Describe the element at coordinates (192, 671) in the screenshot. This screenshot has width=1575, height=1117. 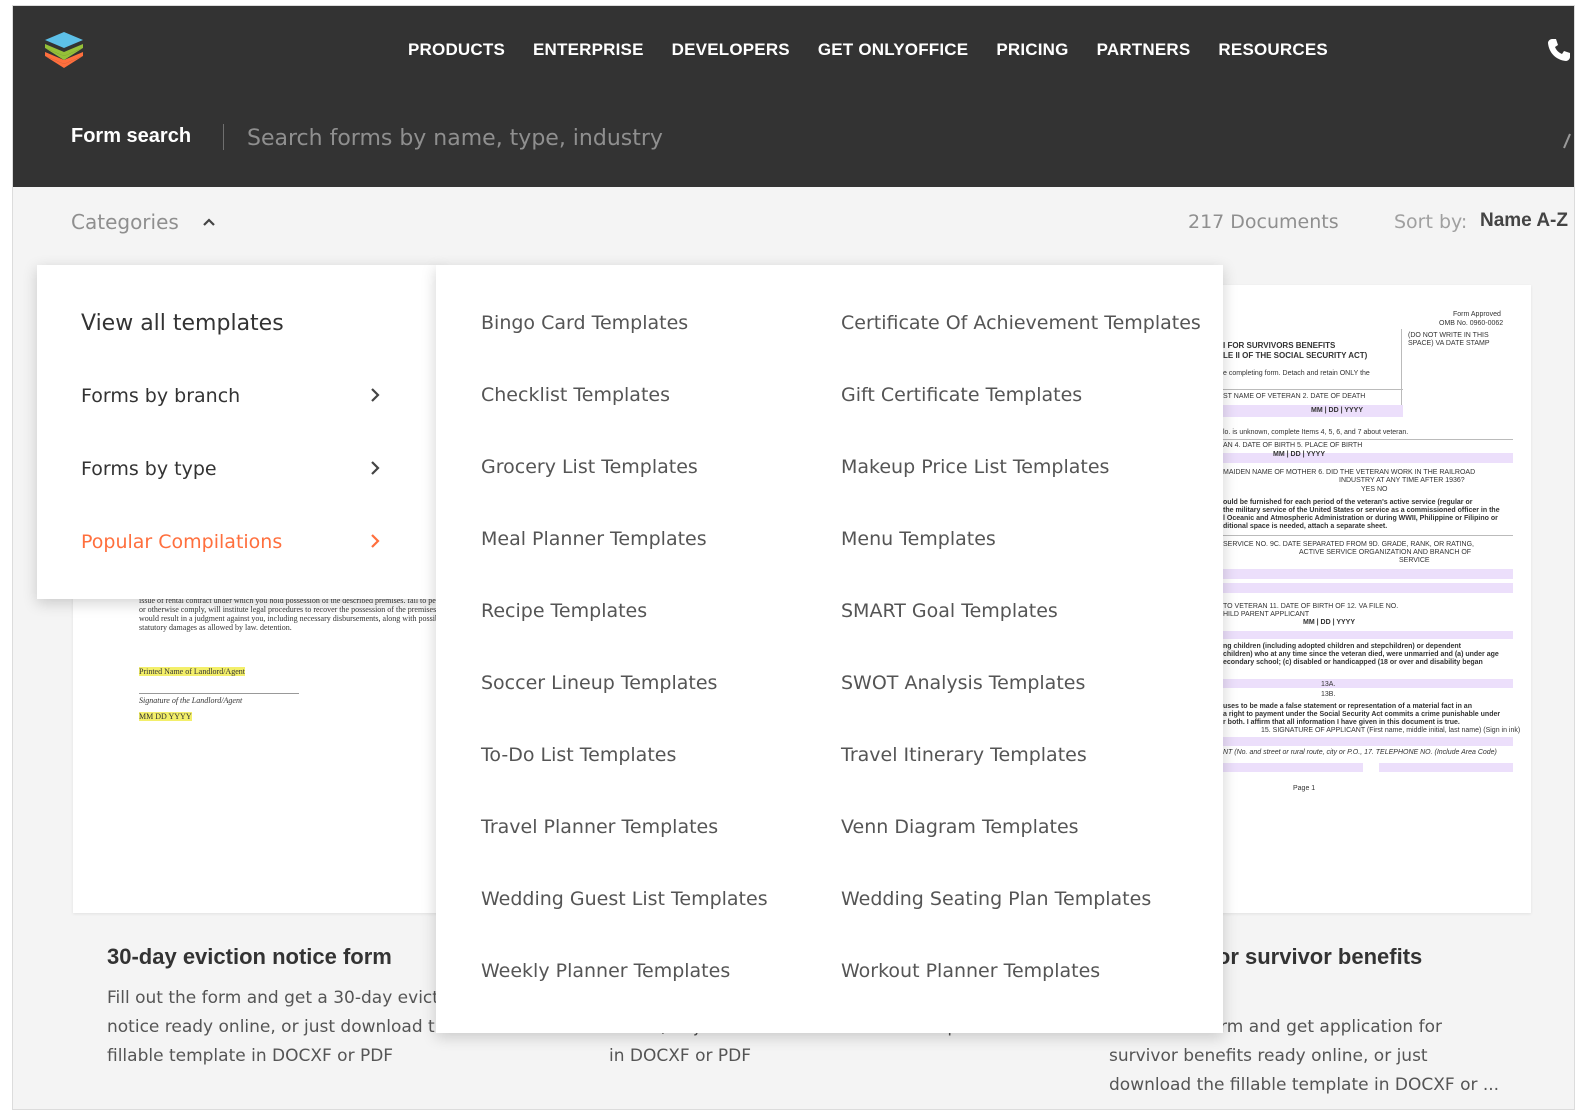
I see `preview-printed-name: Printed Name of Landlord/Agent` at that location.